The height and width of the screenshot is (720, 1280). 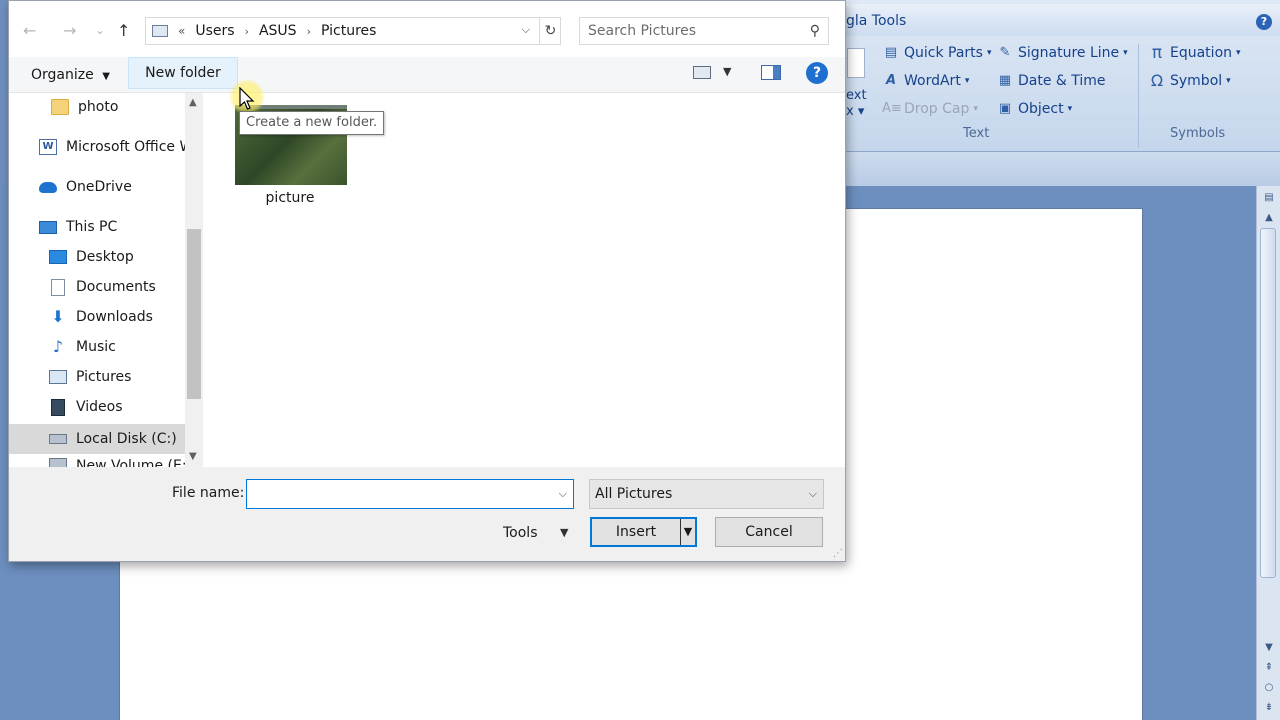 I want to click on search-icon: ⚲, so click(x=815, y=31).